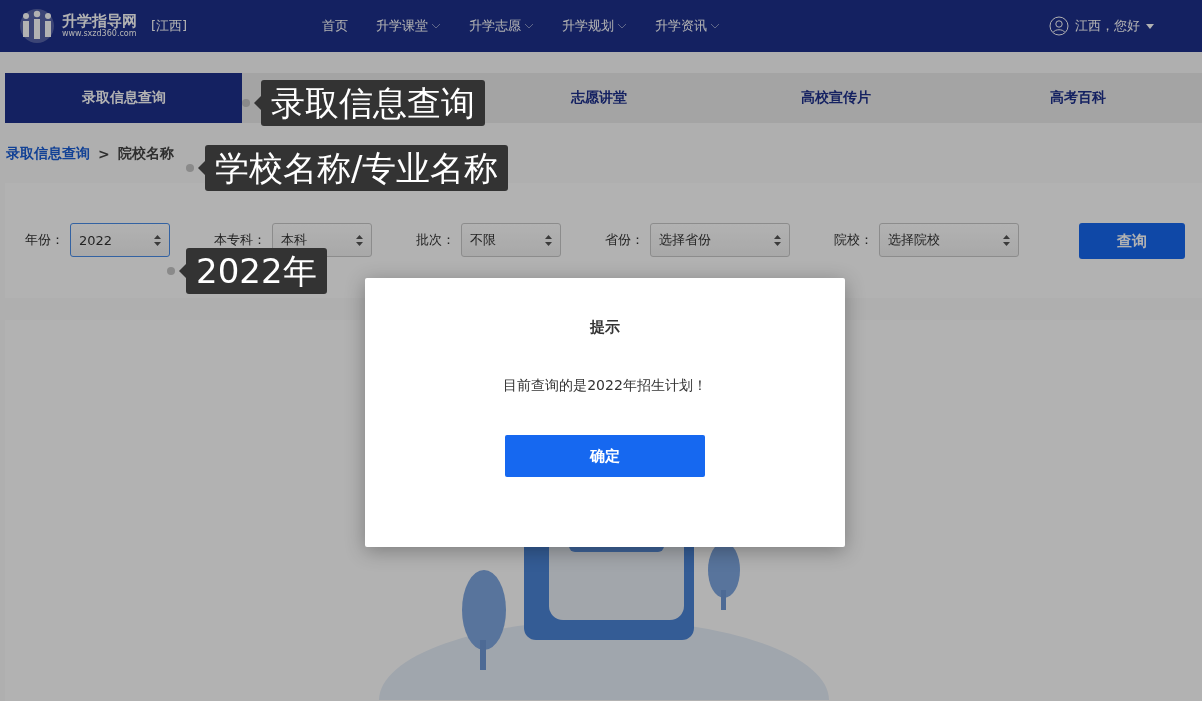 The width and height of the screenshot is (1202, 701). What do you see at coordinates (624, 240) in the screenshot?
I see `filter-label: 省份：` at bounding box center [624, 240].